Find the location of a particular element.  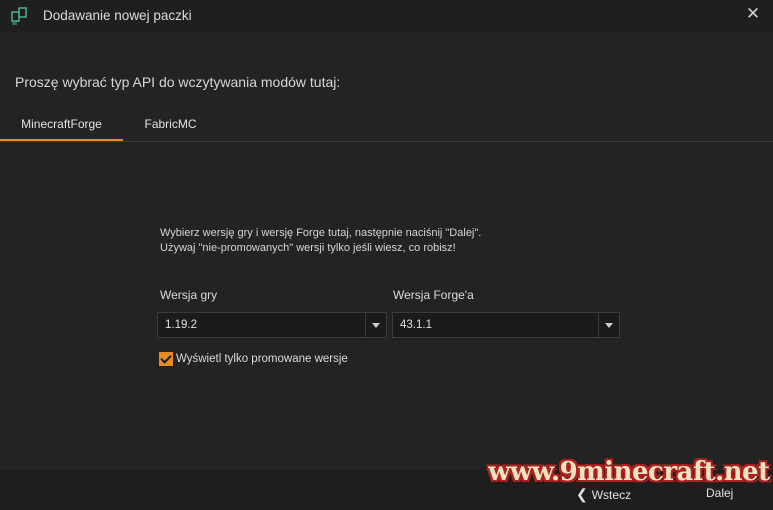

tab-fabricmc: FabricMC is located at coordinates (170, 124).